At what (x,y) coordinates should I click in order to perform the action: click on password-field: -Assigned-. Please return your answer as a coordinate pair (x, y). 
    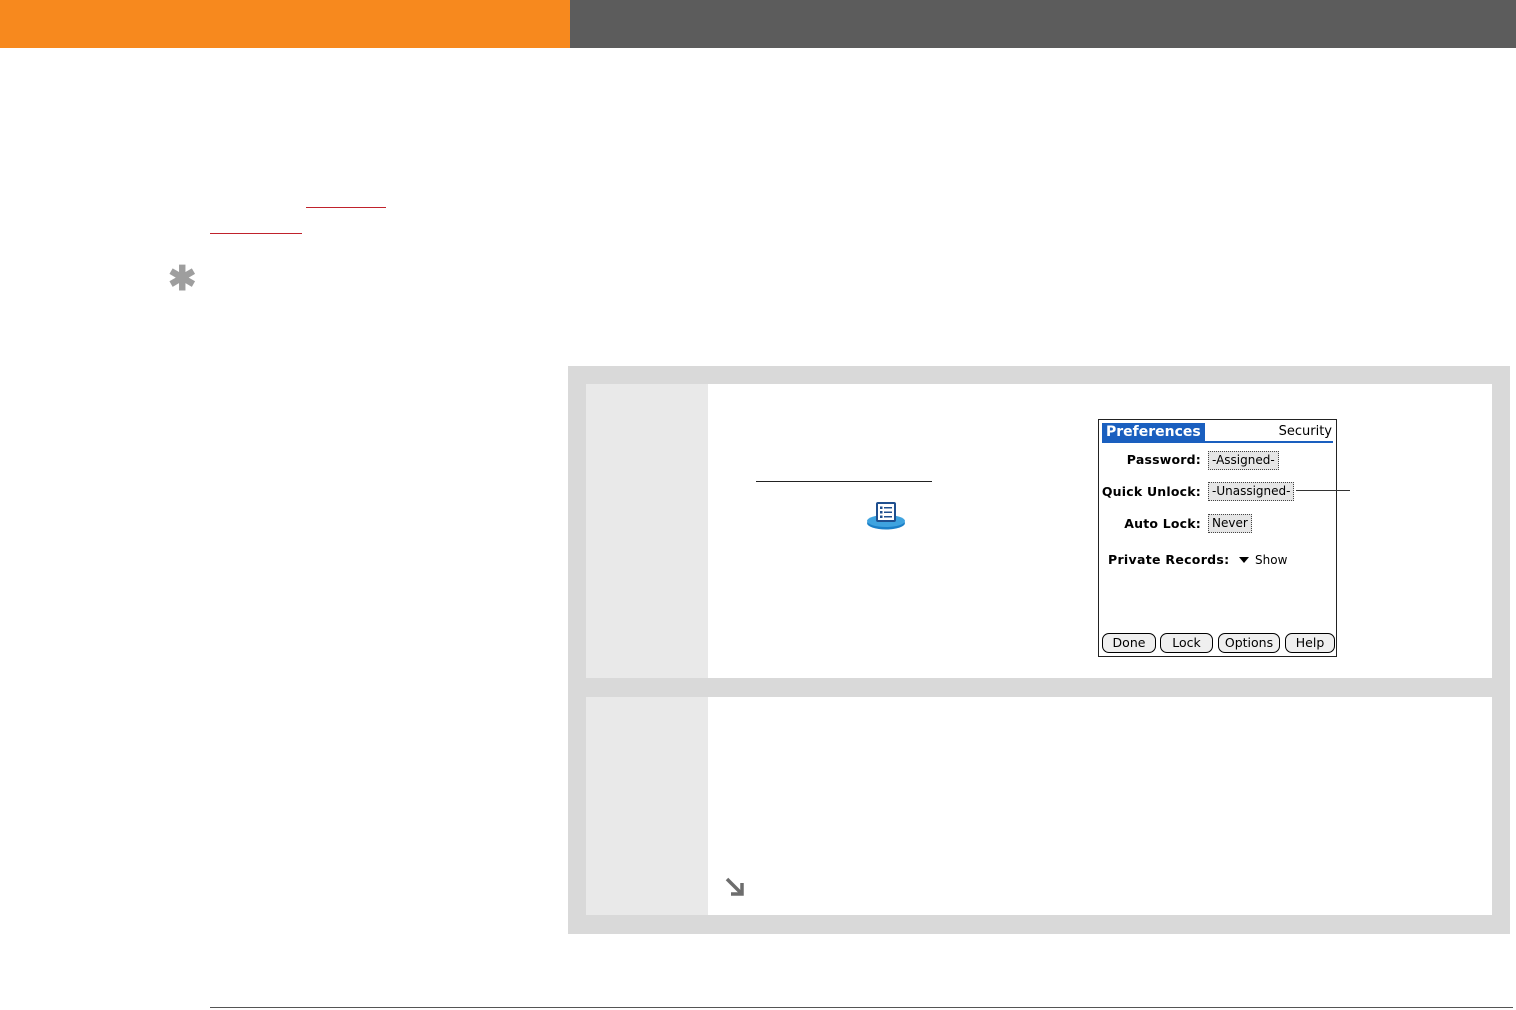
    Looking at the image, I should click on (1243, 460).